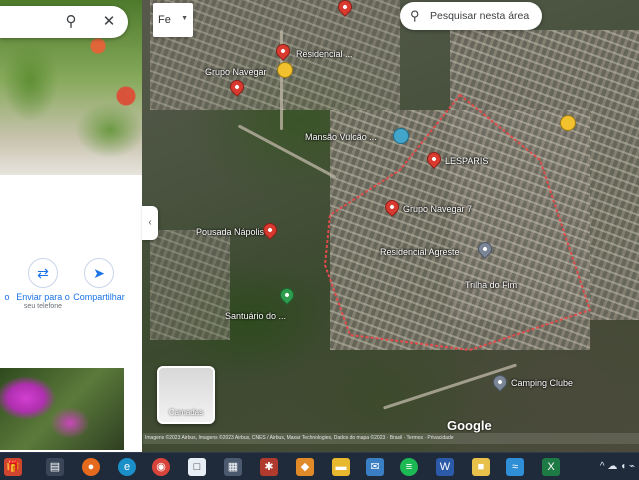  Describe the element at coordinates (285, 70) in the screenshot. I see `place-dot-yellow` at that location.